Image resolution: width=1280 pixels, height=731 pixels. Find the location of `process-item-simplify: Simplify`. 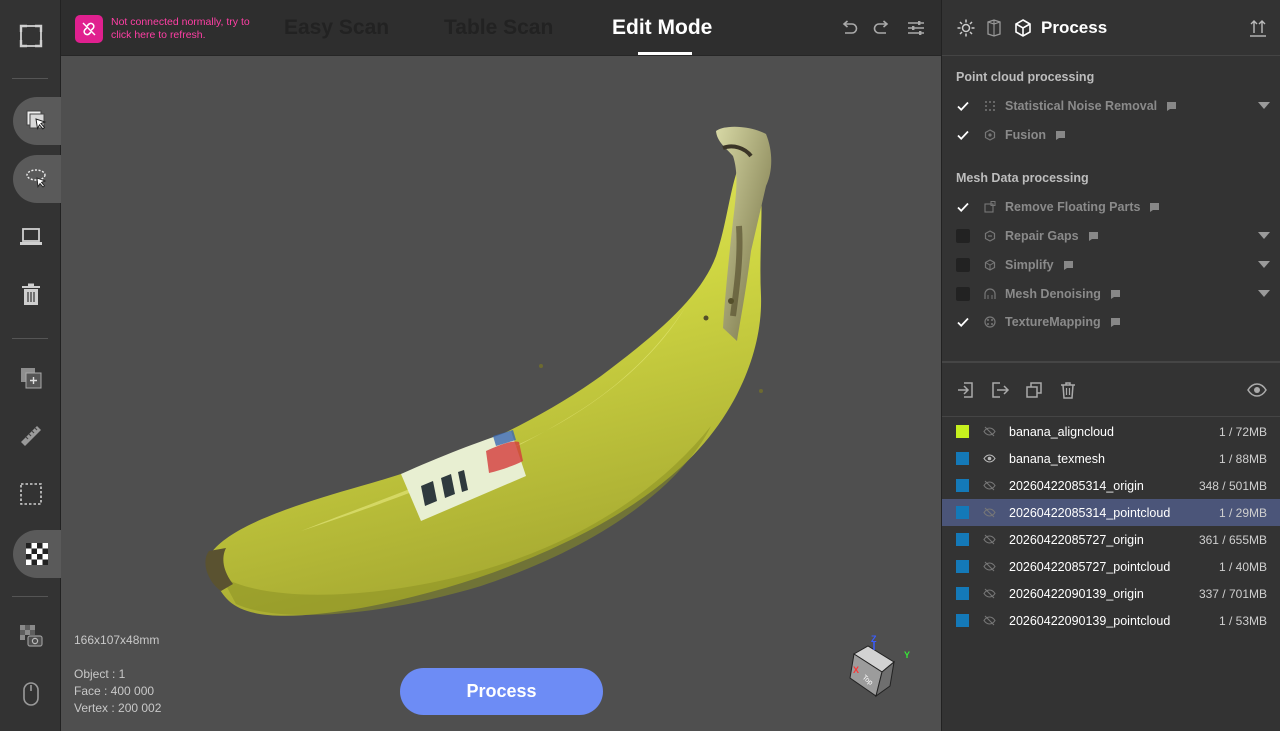

process-item-simplify: Simplify is located at coordinates (1116, 265).